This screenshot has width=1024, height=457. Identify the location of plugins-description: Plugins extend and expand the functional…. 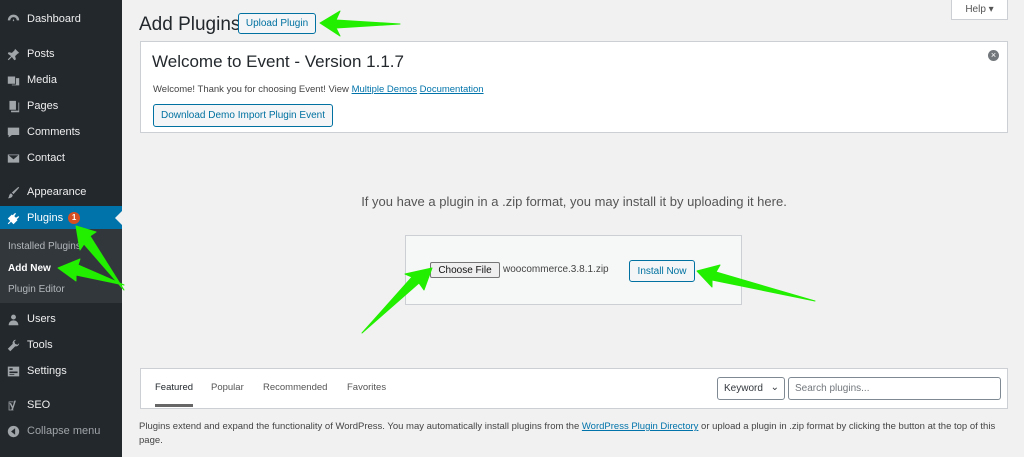
(574, 434).